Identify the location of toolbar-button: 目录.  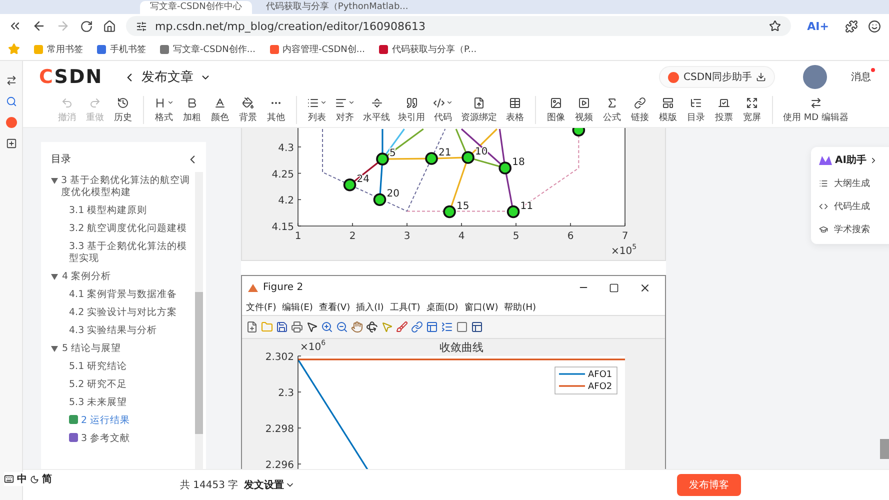
(696, 110).